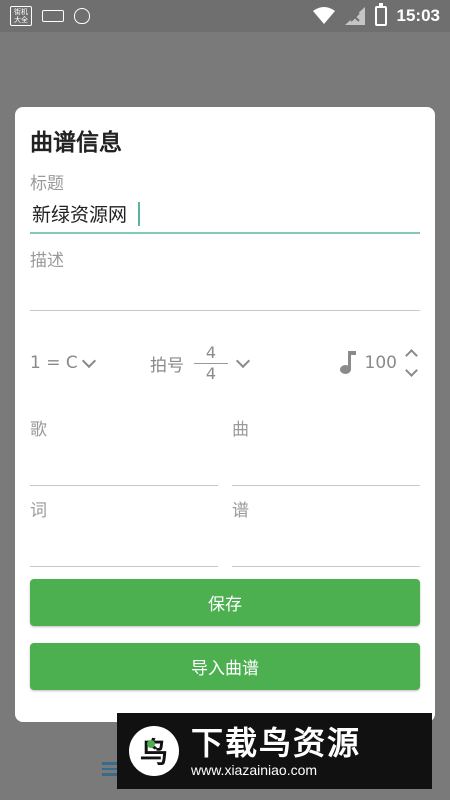 This screenshot has height=800, width=450. What do you see at coordinates (225, 602) in the screenshot?
I see `save-button: 保存` at bounding box center [225, 602].